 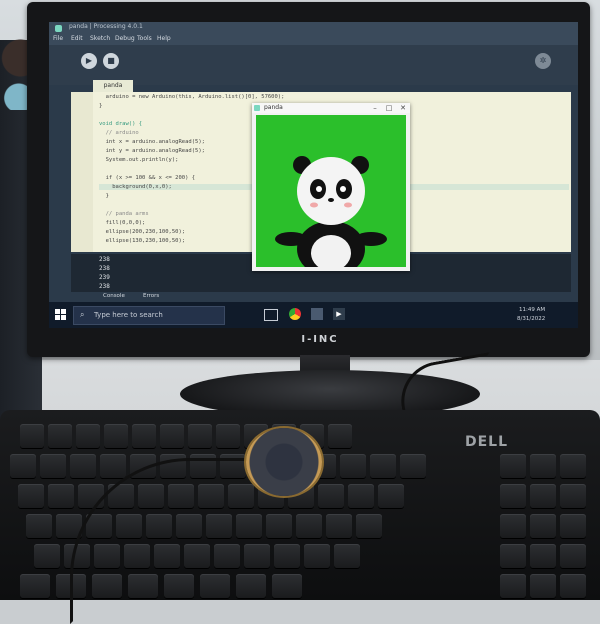 I want to click on menu-help: Help, so click(x=164, y=38).